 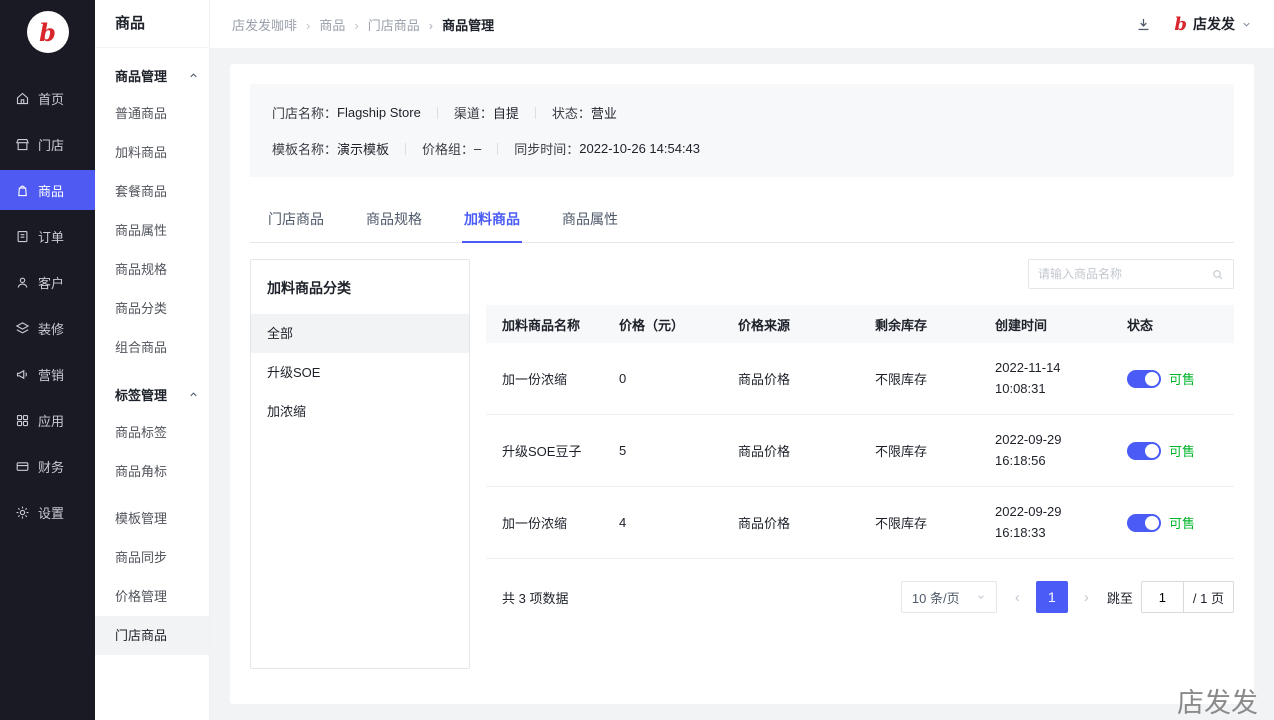 I want to click on channel-value: 自提, so click(x=505, y=113).